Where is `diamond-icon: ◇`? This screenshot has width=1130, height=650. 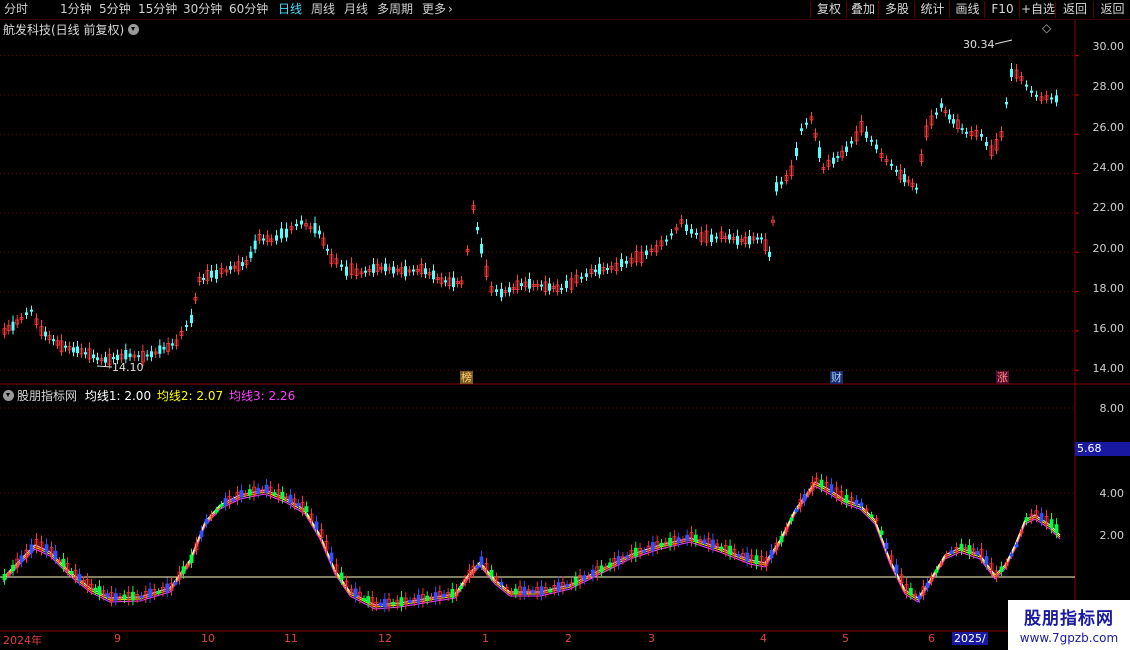
diamond-icon: ◇ is located at coordinates (1046, 28).